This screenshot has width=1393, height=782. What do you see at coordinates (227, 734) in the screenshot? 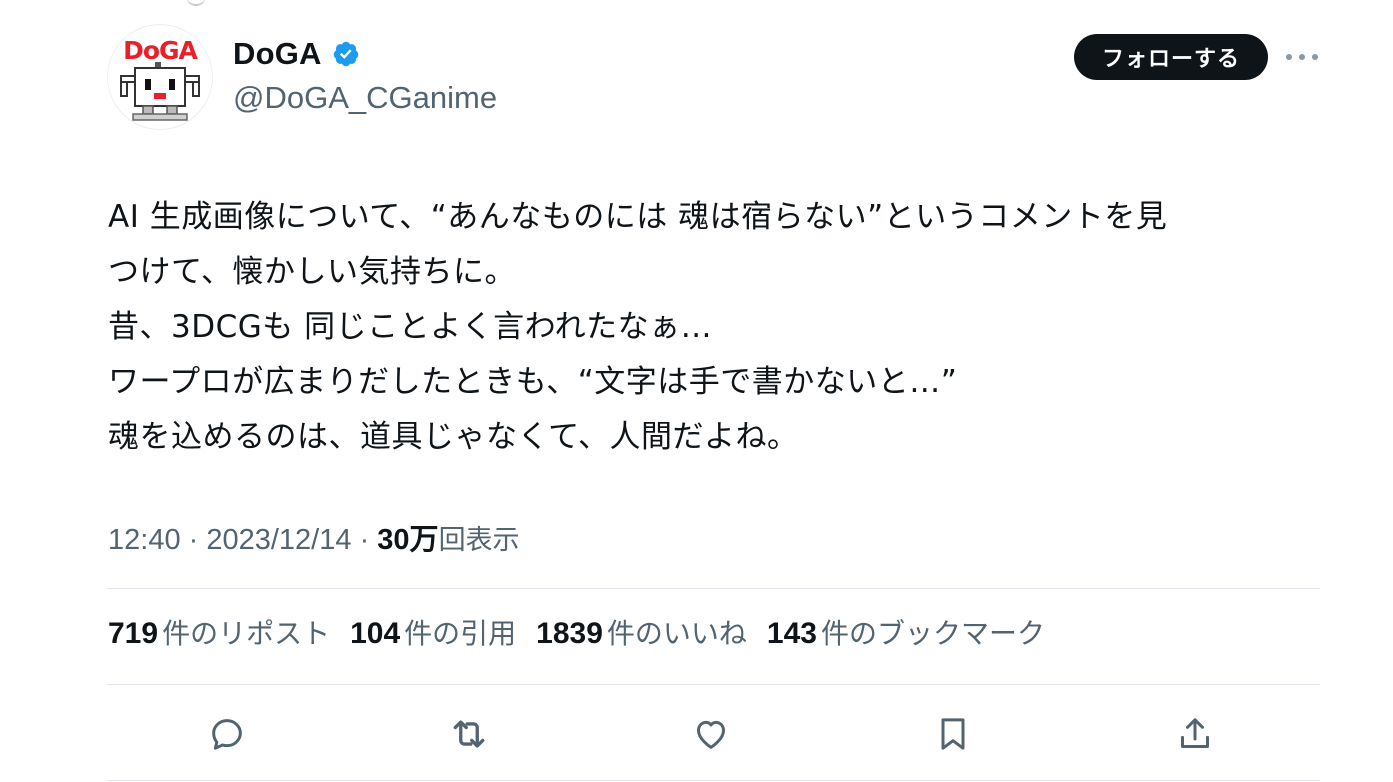
I see `reply-icon` at bounding box center [227, 734].